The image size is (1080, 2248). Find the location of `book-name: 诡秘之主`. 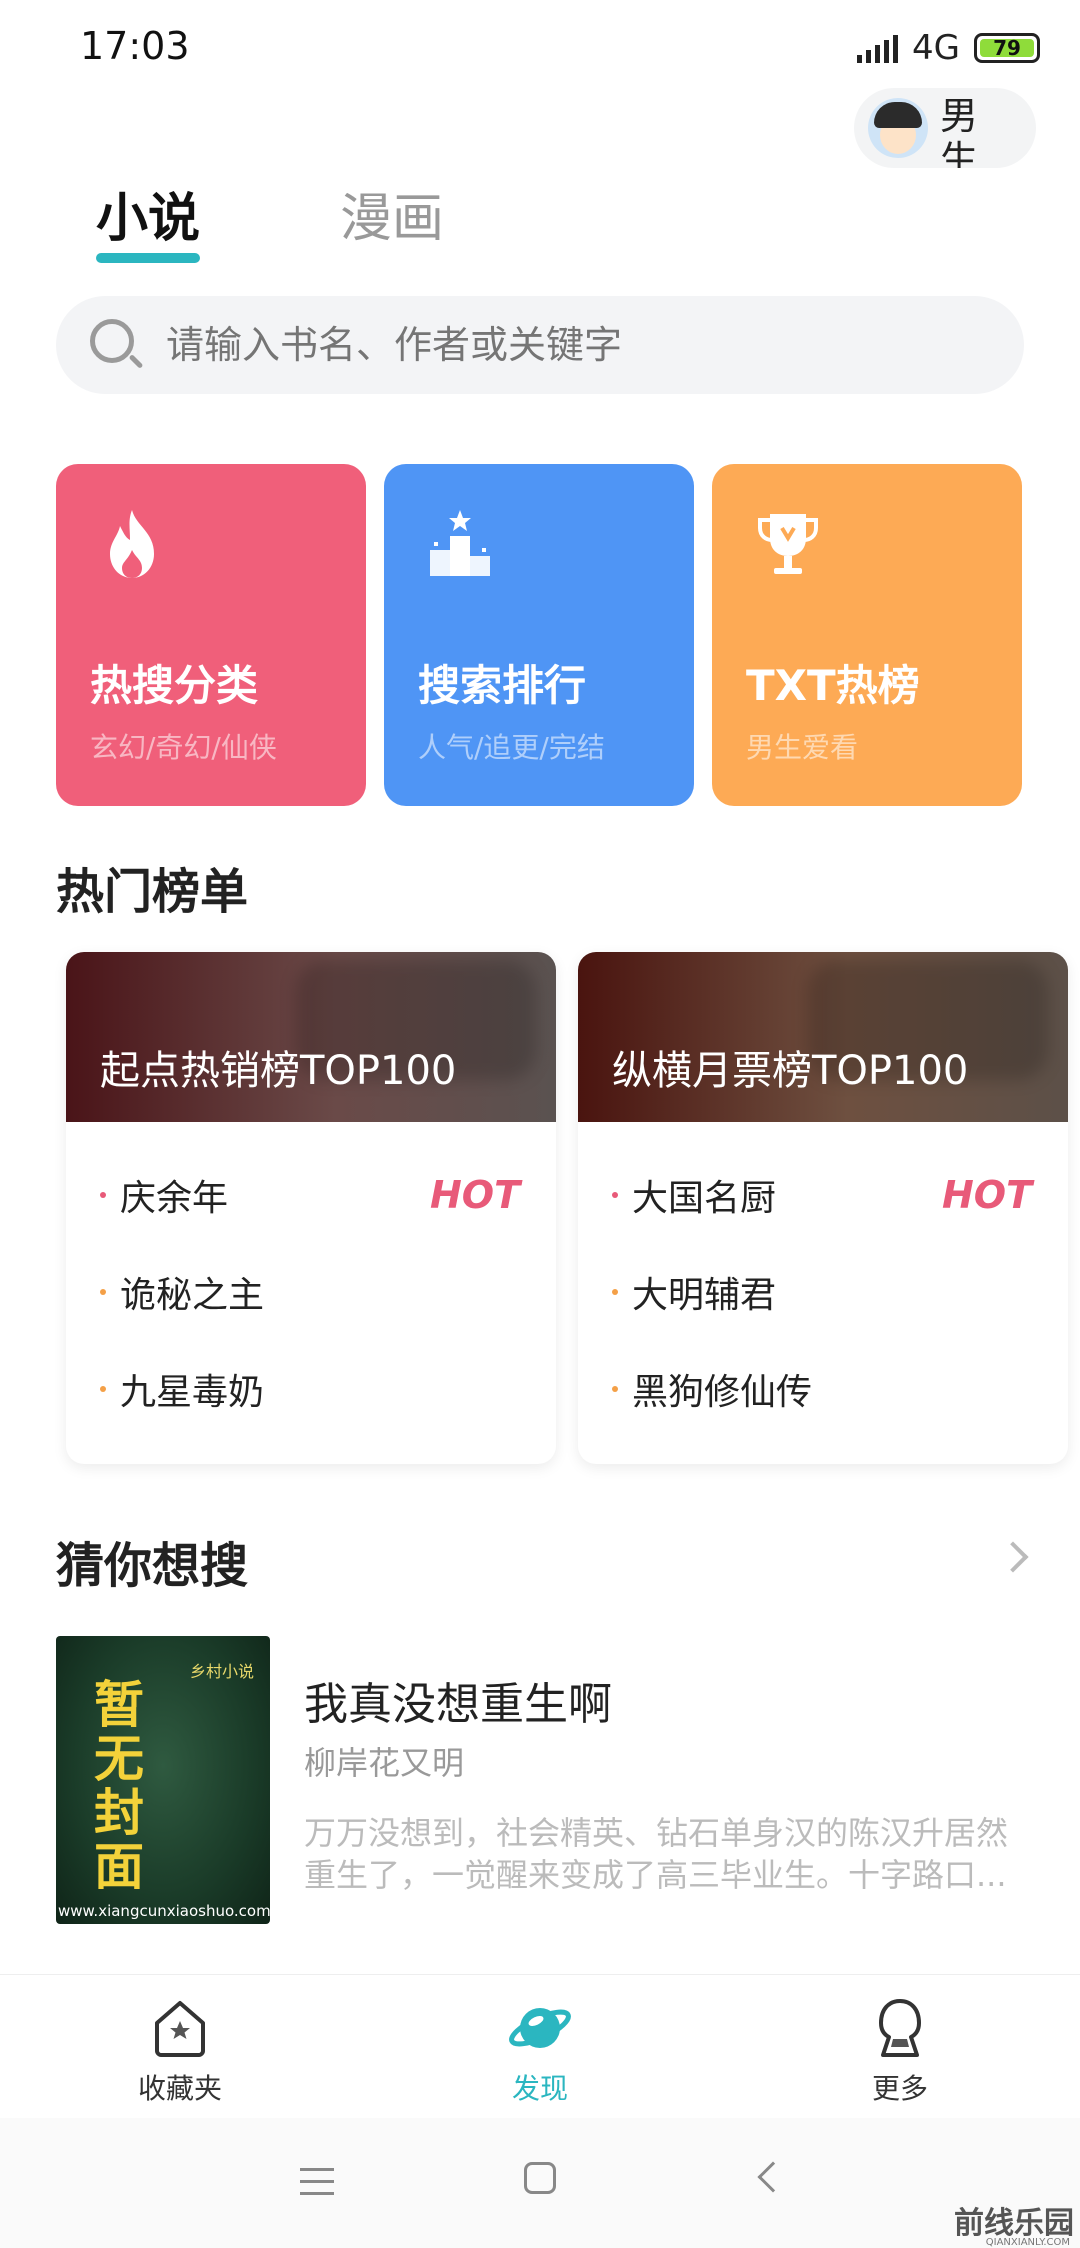

book-name: 诡秘之主 is located at coordinates (192, 1295).